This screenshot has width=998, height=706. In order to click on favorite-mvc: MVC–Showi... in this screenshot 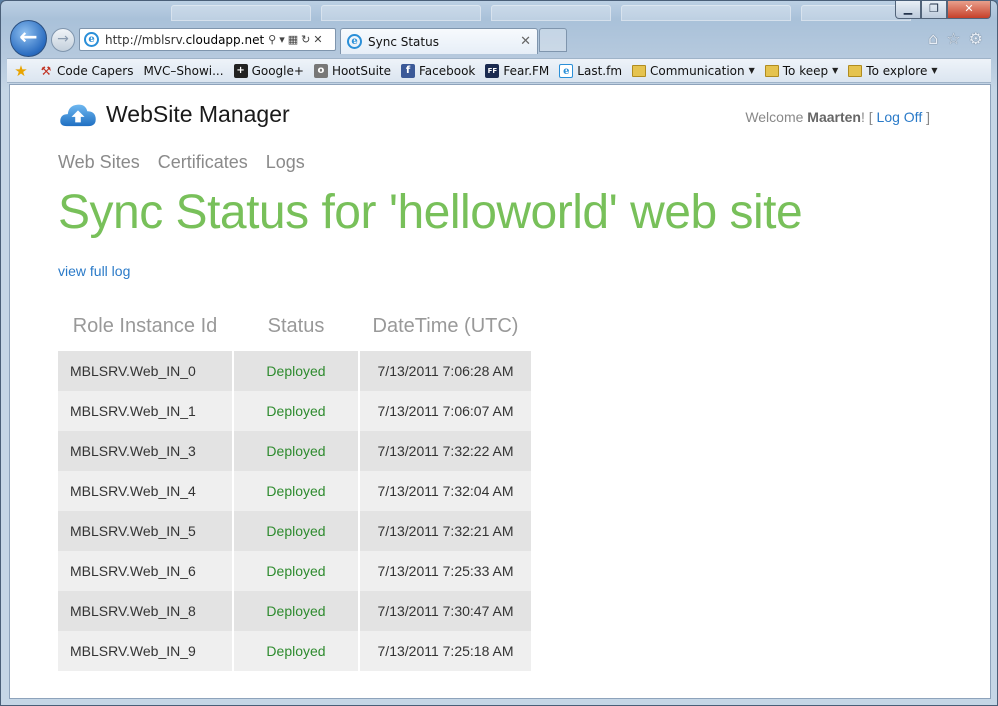, I will do `click(183, 71)`.